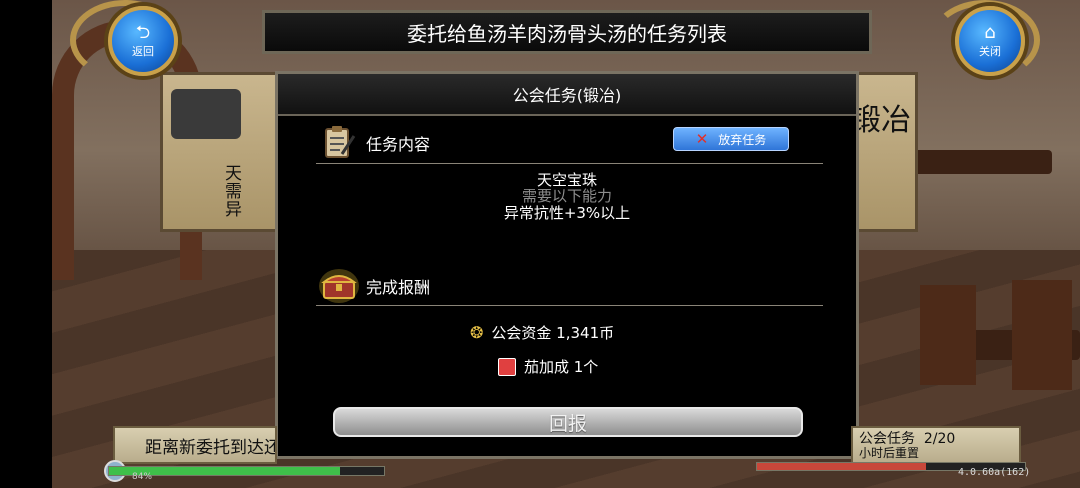  I want to click on hp-bar-fill, so click(841, 466).